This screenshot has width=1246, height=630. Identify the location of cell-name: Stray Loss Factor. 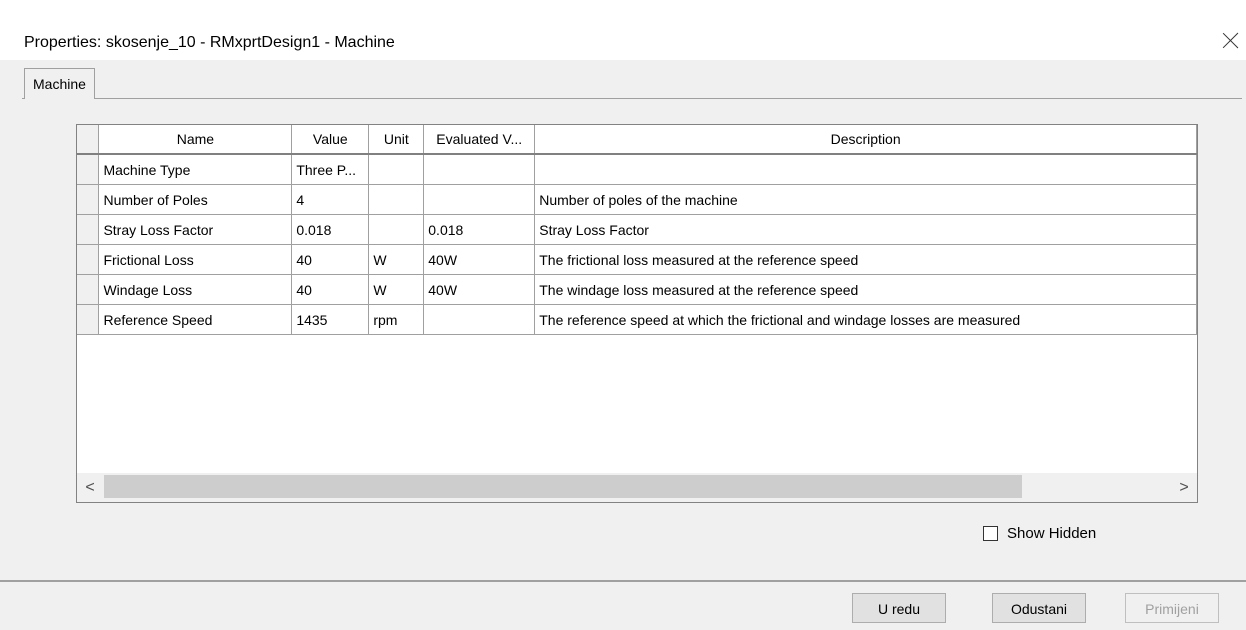
(195, 229).